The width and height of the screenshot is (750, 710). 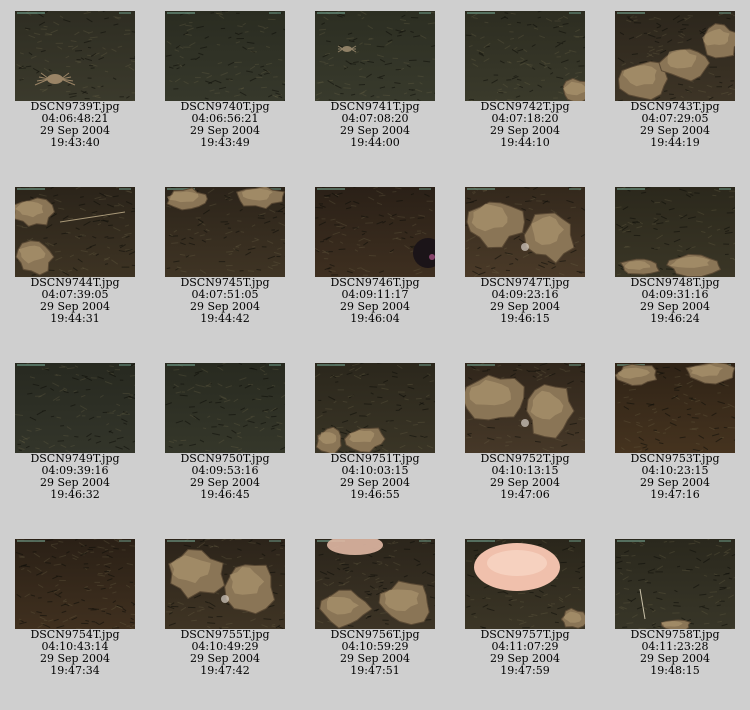 What do you see at coordinates (225, 318) in the screenshot?
I see `thumbnail-time: 19:44:42` at bounding box center [225, 318].